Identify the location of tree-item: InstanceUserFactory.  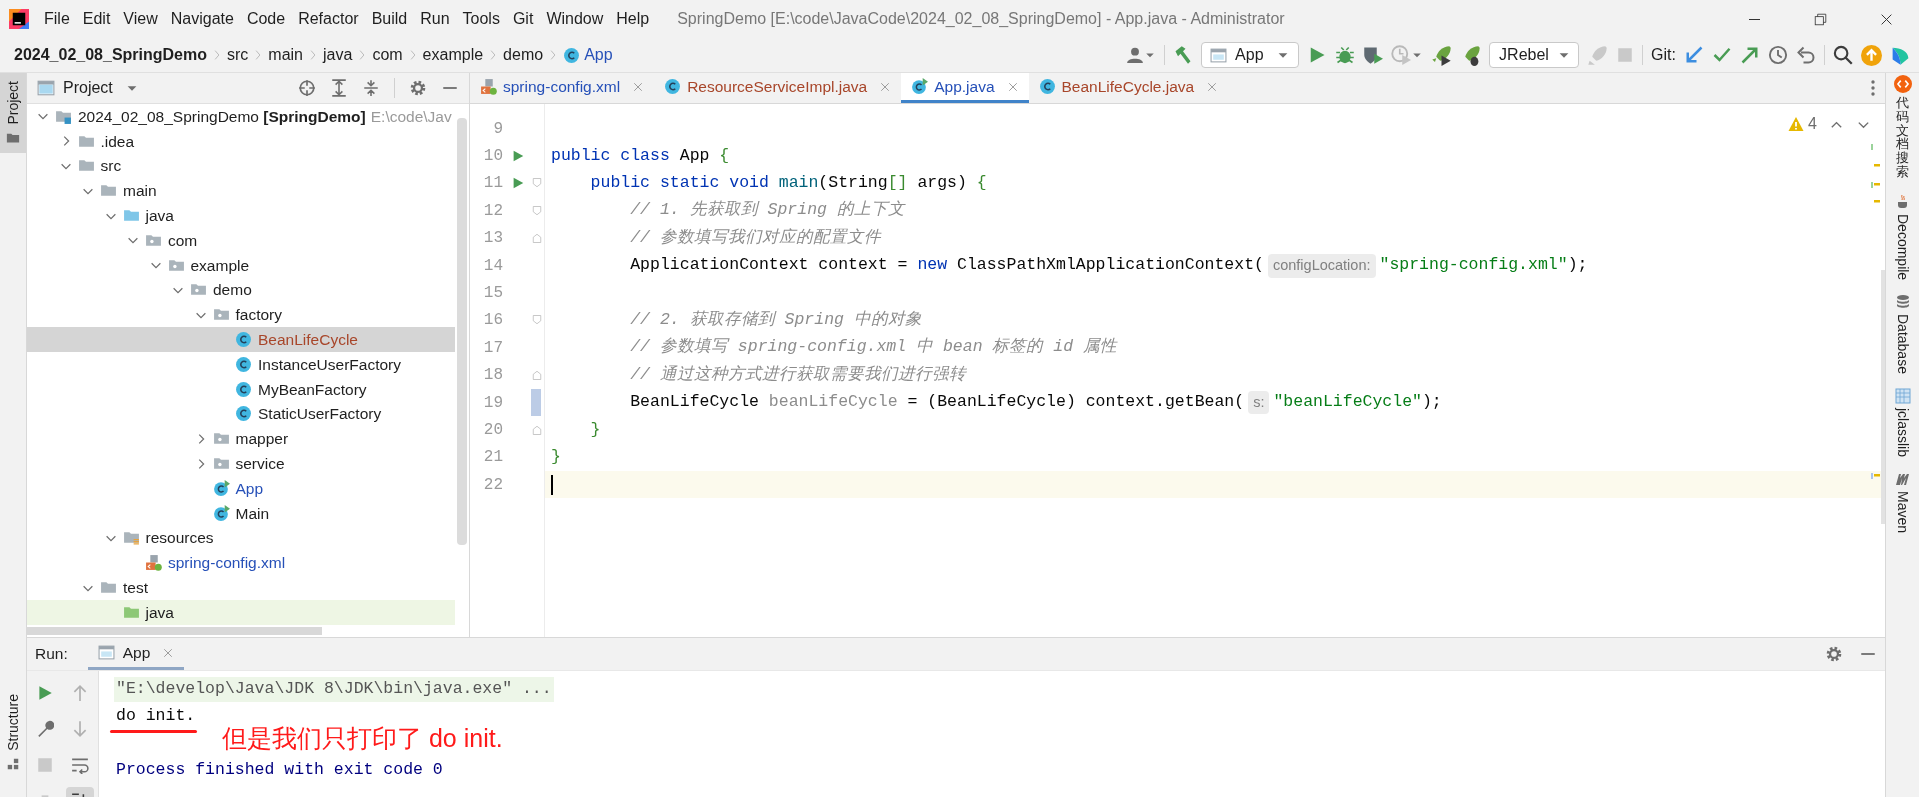
(241, 364).